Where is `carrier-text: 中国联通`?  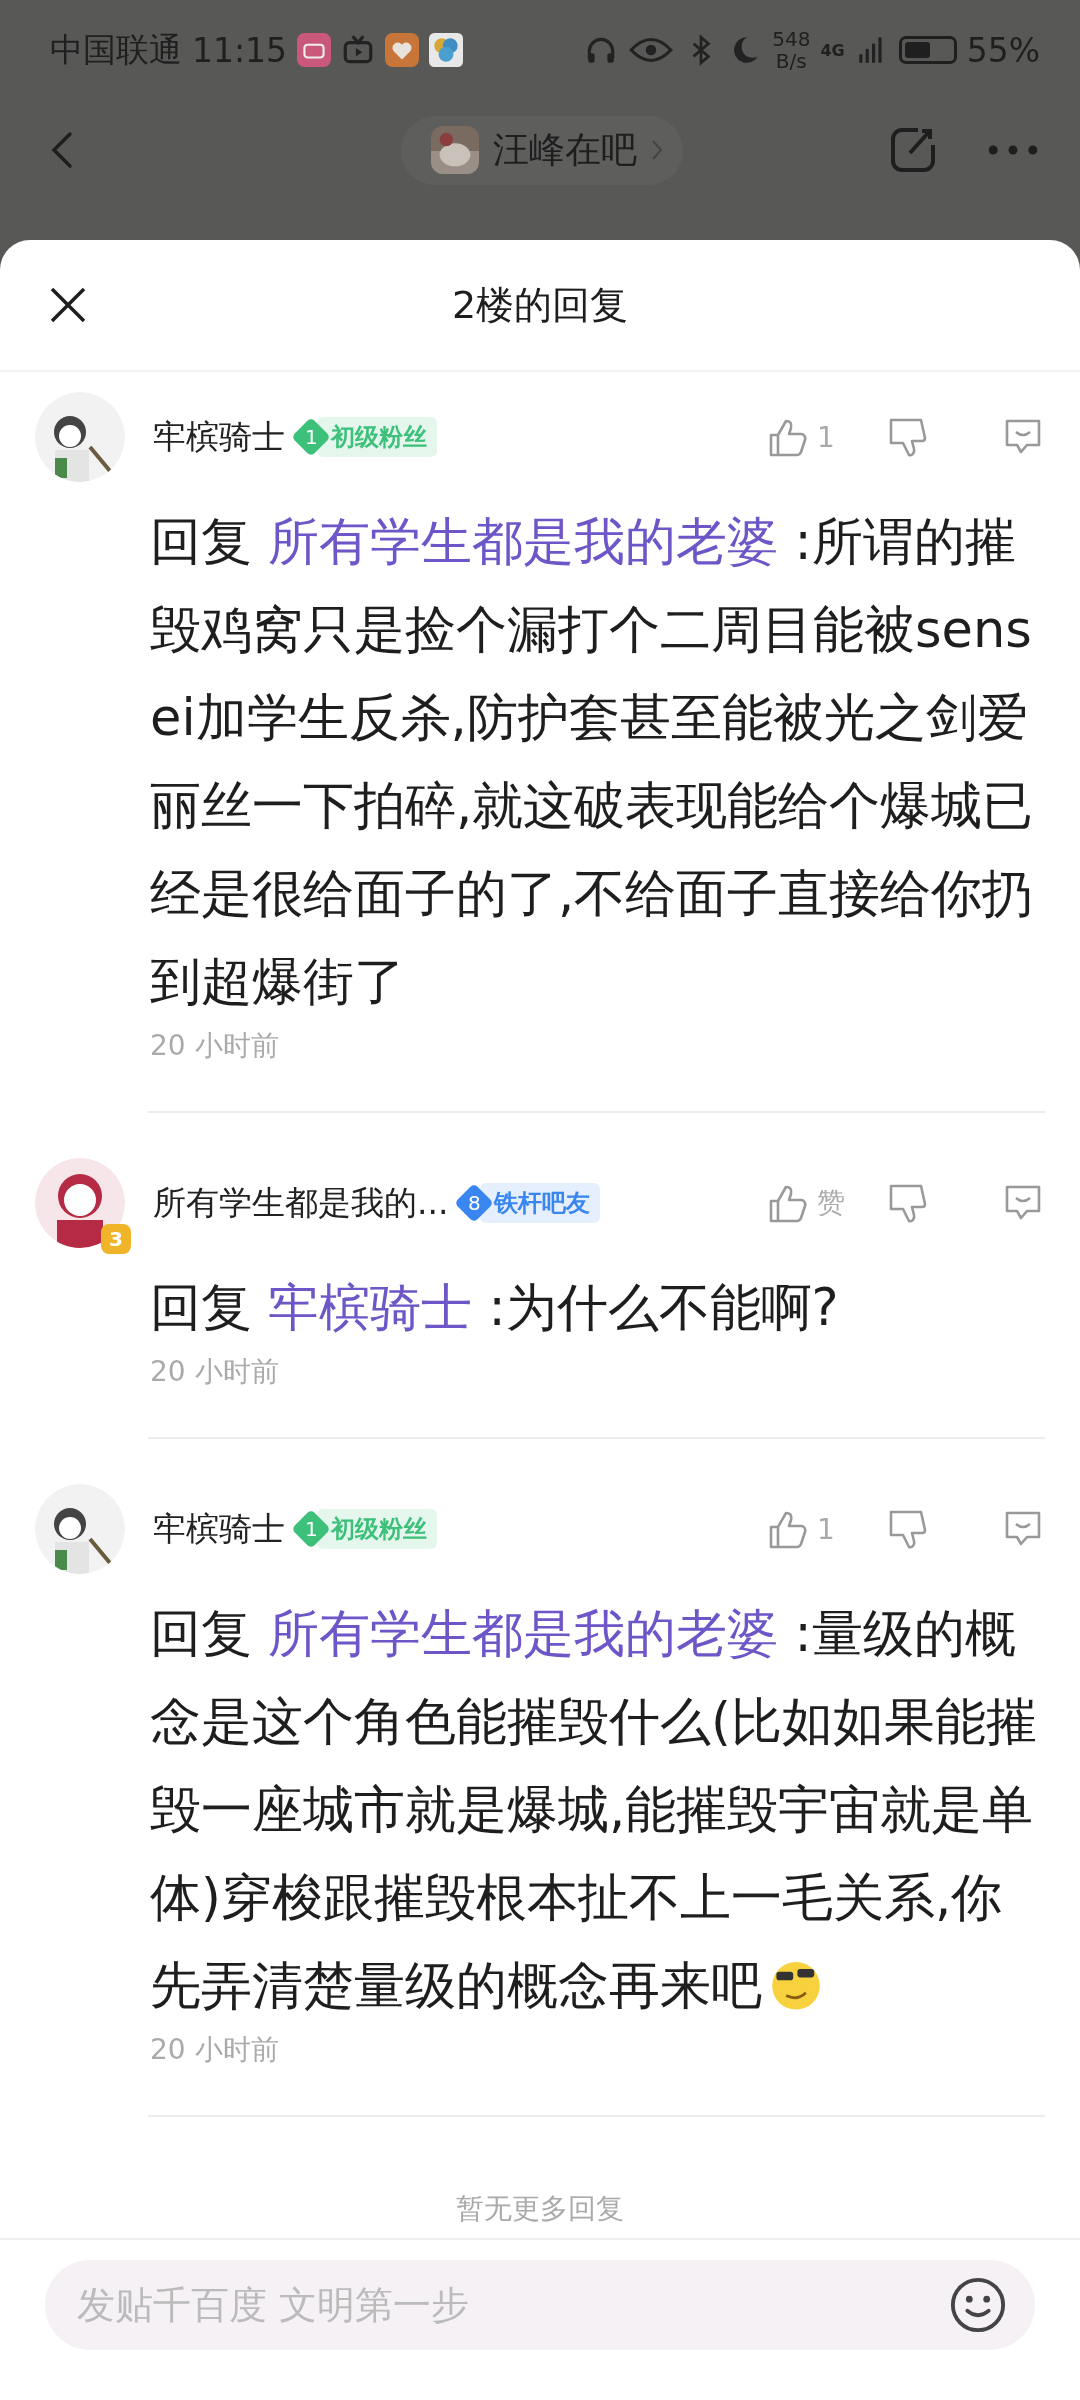 carrier-text: 中国联通 is located at coordinates (116, 49).